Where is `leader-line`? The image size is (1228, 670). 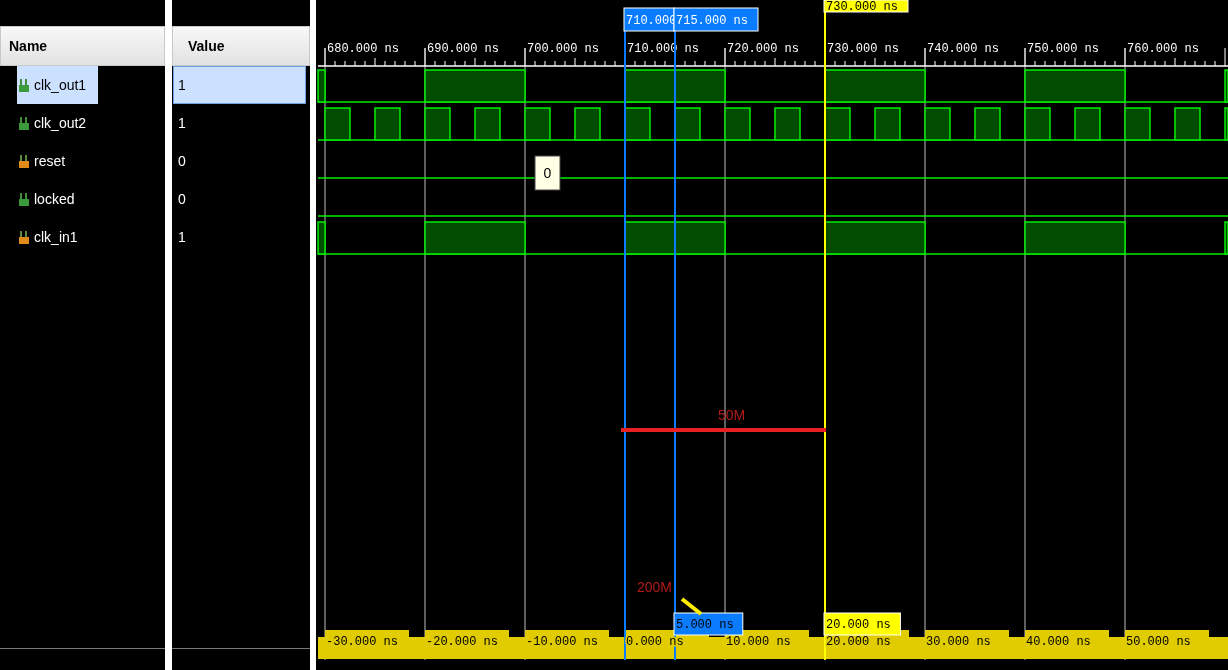 leader-line is located at coordinates (691, 606).